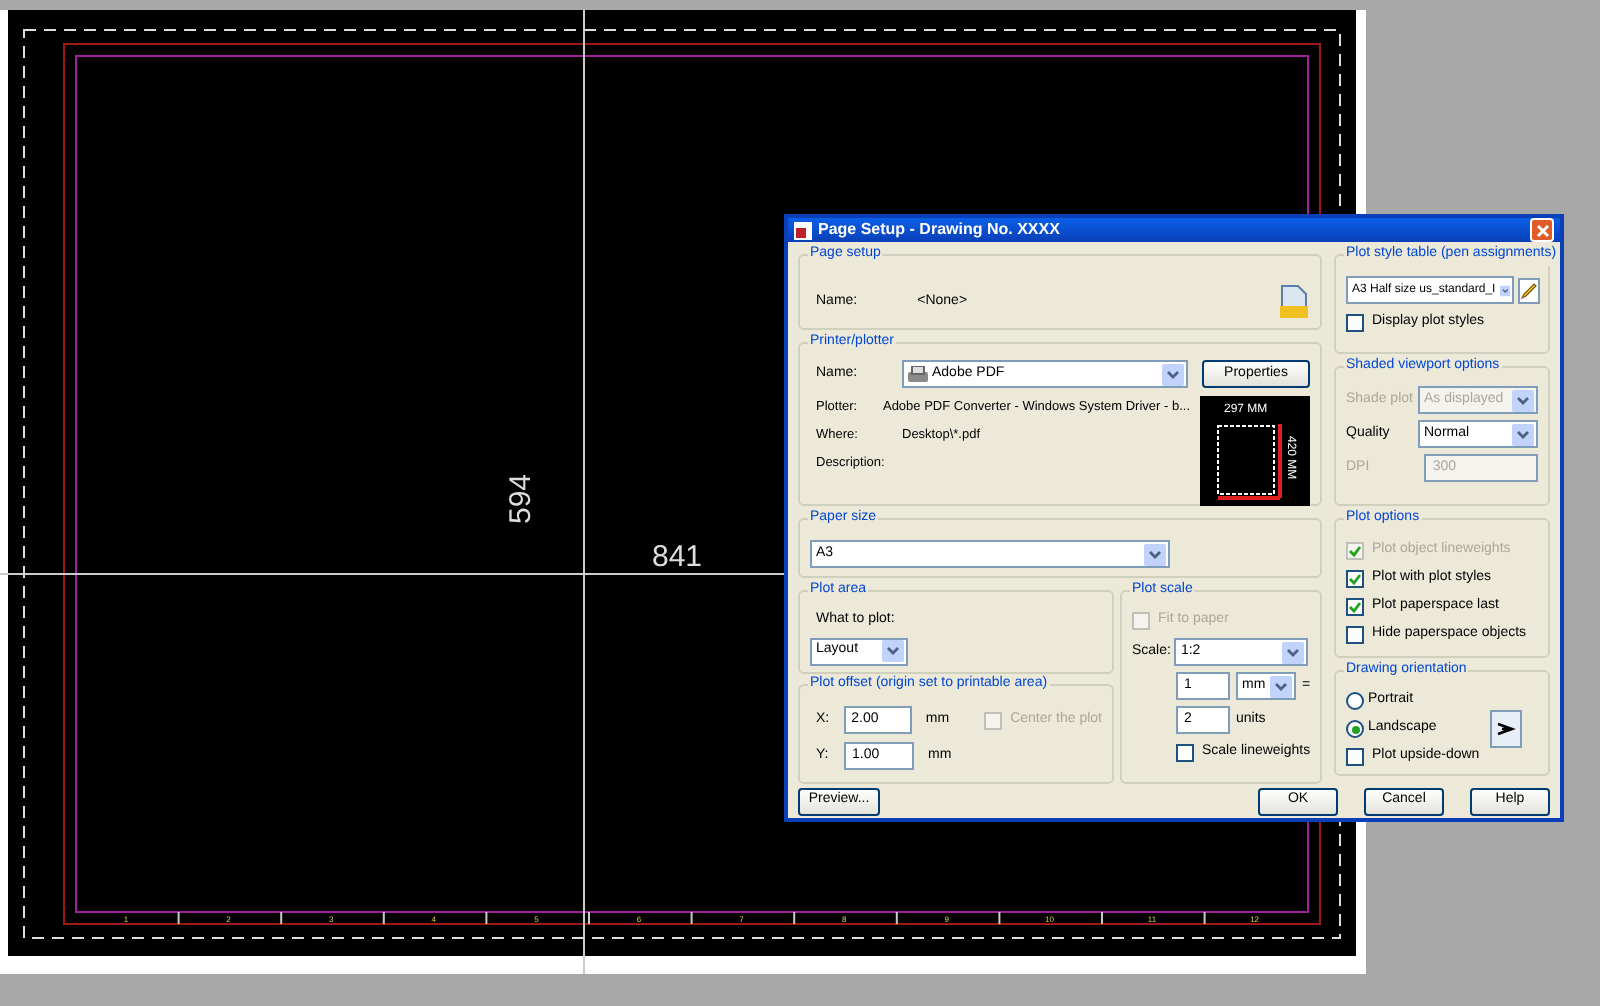  What do you see at coordinates (940, 230) in the screenshot?
I see `window-title: Page Setup - Drawing No. XXXX` at bounding box center [940, 230].